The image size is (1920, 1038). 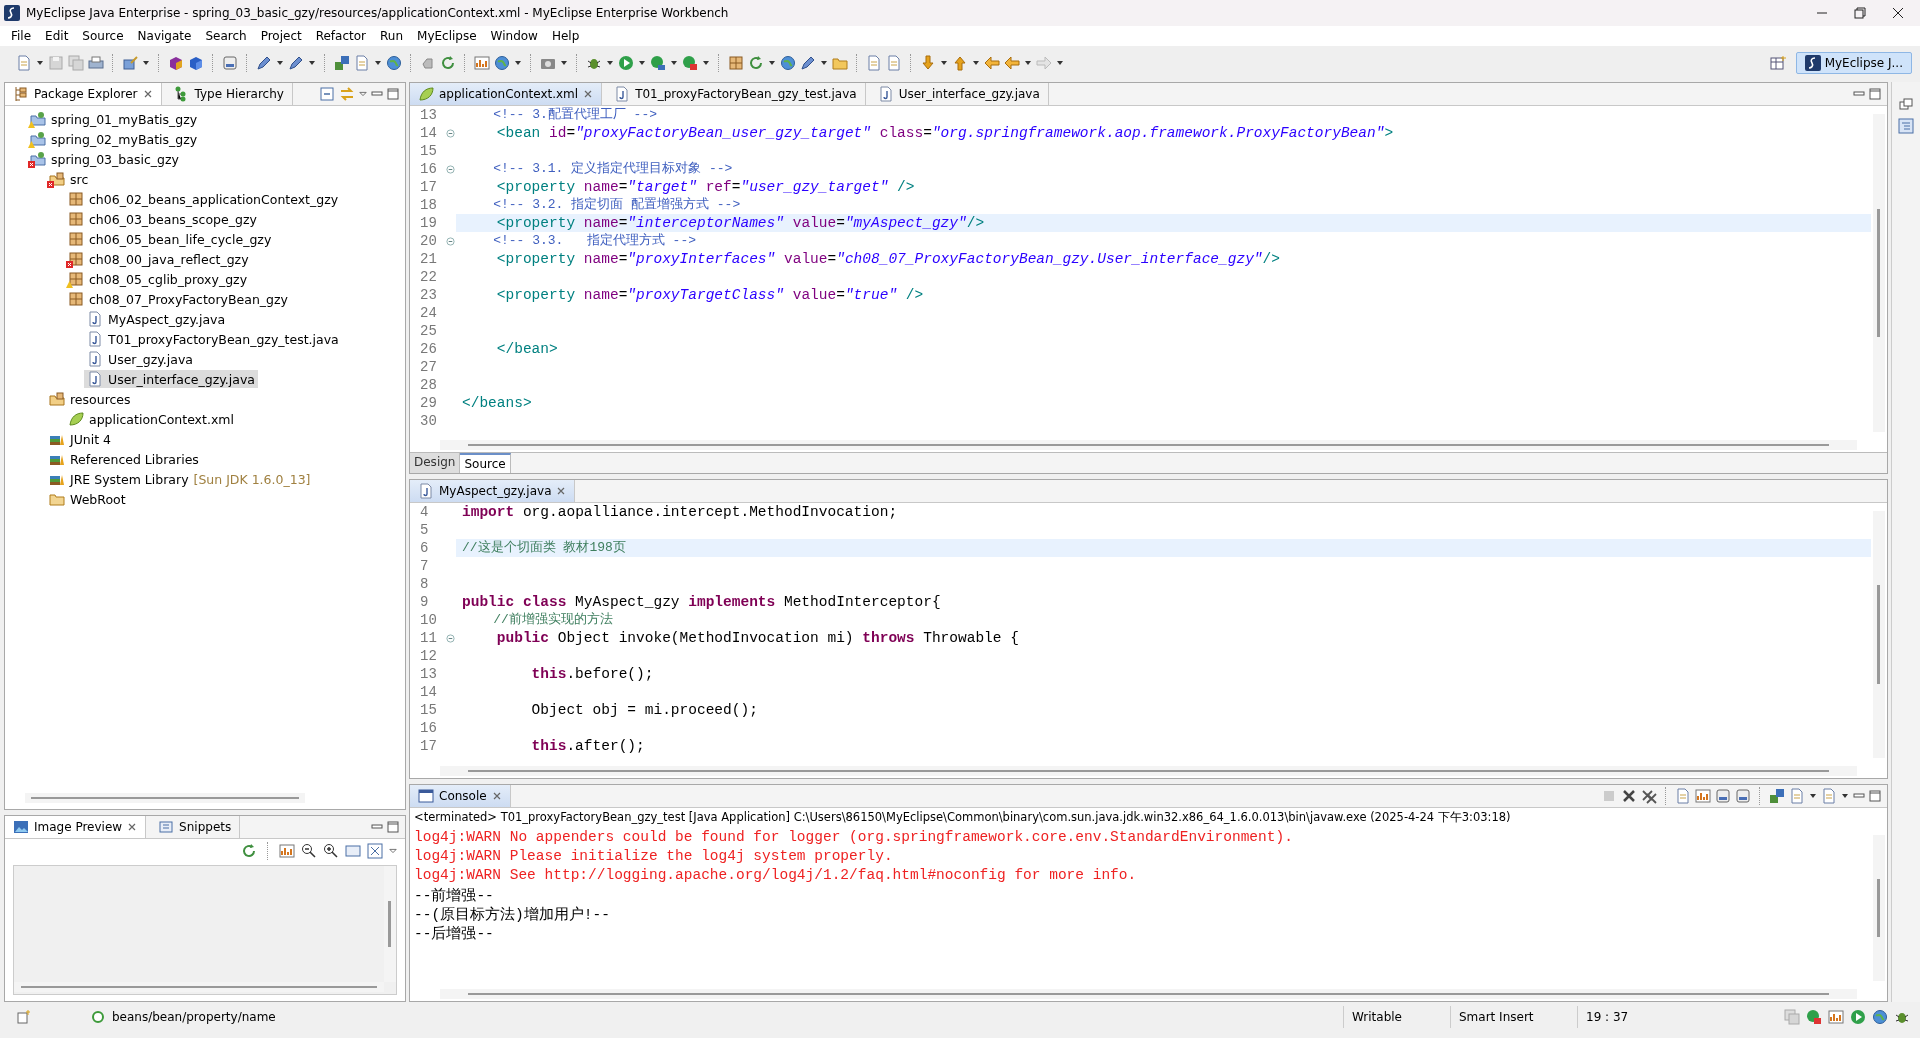 What do you see at coordinates (565, 36) in the screenshot?
I see `menu-item: Help` at bounding box center [565, 36].